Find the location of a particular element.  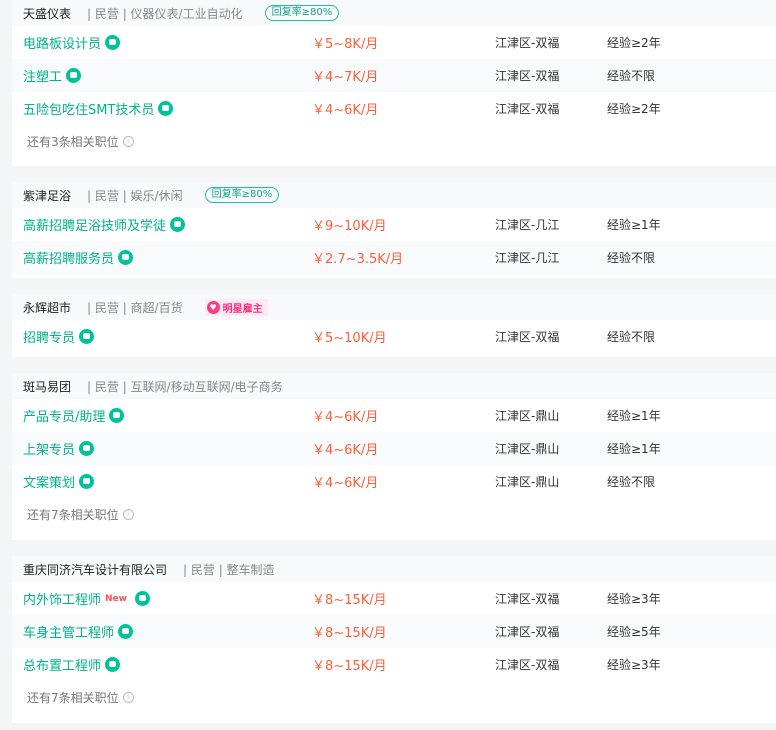

job-title-link: 内外饰工程师 New is located at coordinates (86, 598).